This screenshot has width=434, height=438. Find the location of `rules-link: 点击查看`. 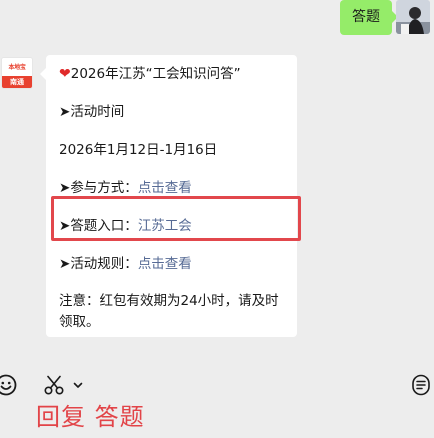

rules-link: 点击查看 is located at coordinates (165, 264).